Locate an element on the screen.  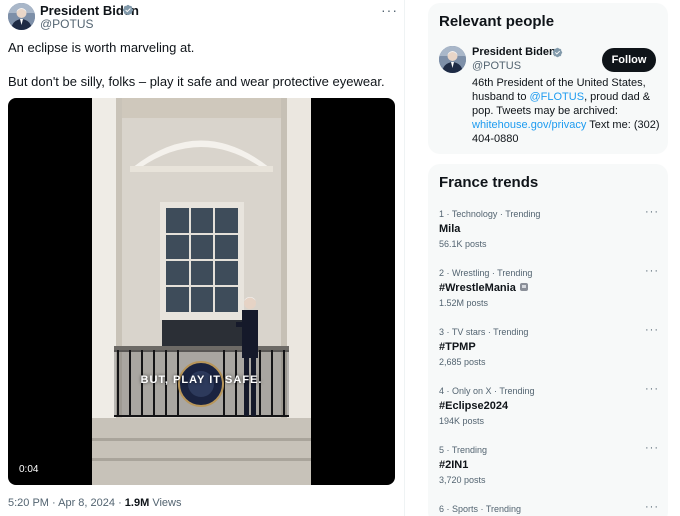
video-duration: 0:04 is located at coordinates (29, 469).